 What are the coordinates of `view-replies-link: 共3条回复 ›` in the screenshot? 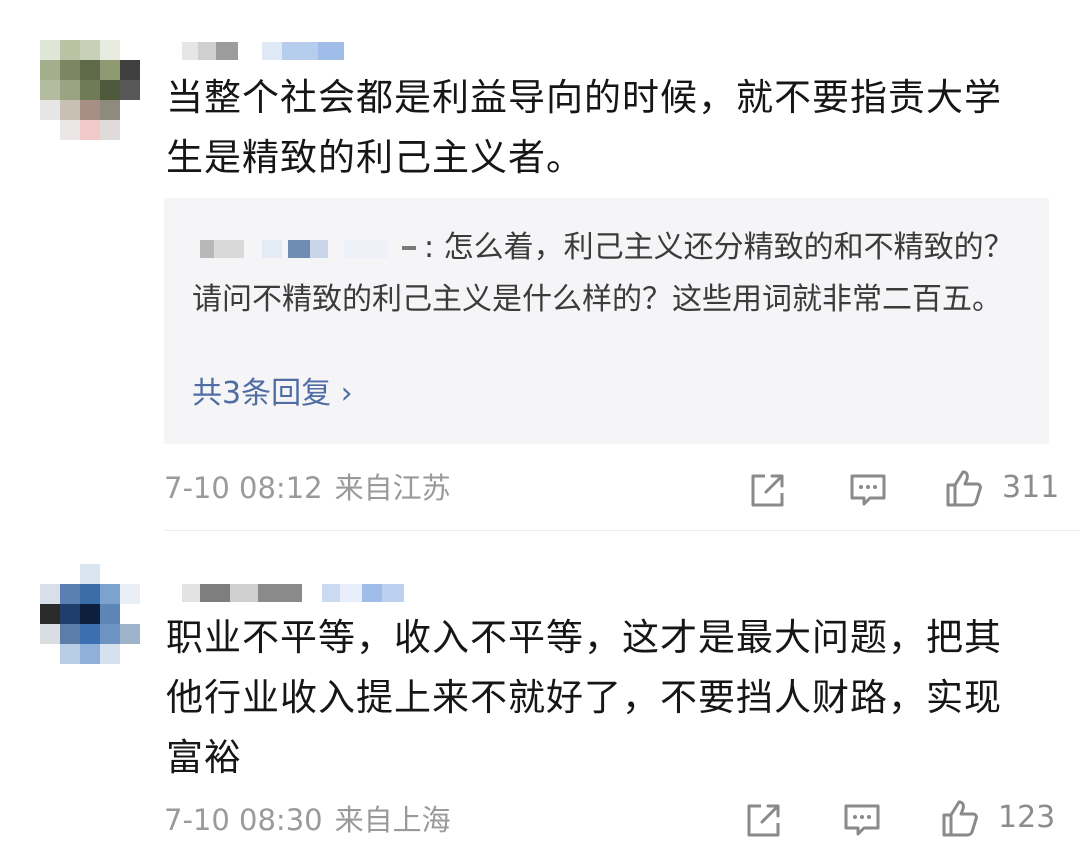 It's located at (272, 394).